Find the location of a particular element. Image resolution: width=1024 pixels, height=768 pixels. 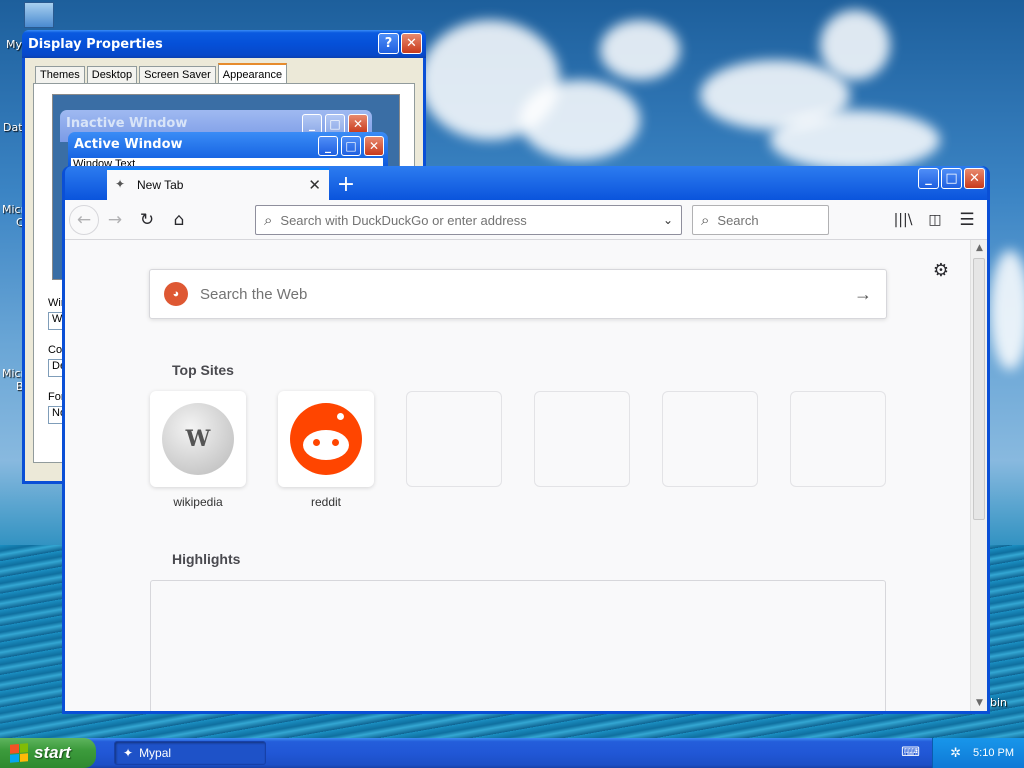

system-tray: ✲ 5:10 PM is located at coordinates (978, 753).